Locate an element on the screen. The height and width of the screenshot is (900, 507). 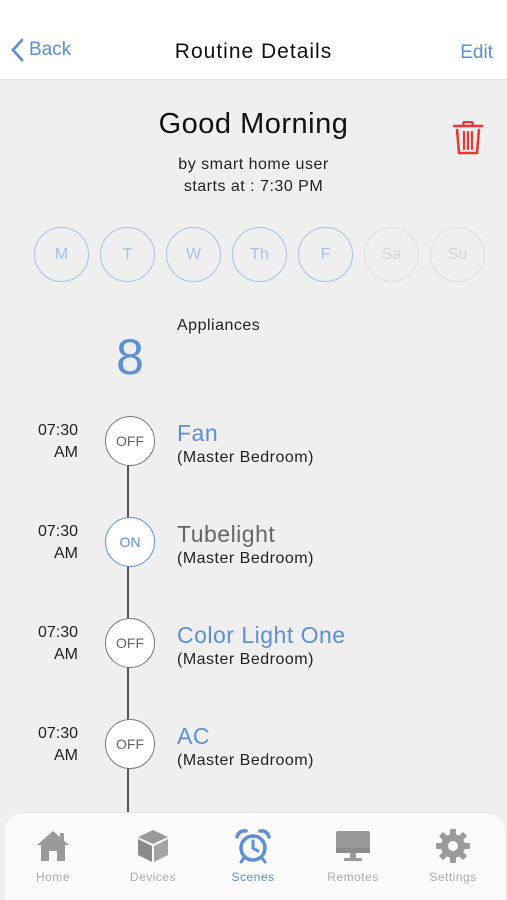
schedule-item: 07:30 AM OFF AC (Master Bedroom) is located at coordinates (253, 749).